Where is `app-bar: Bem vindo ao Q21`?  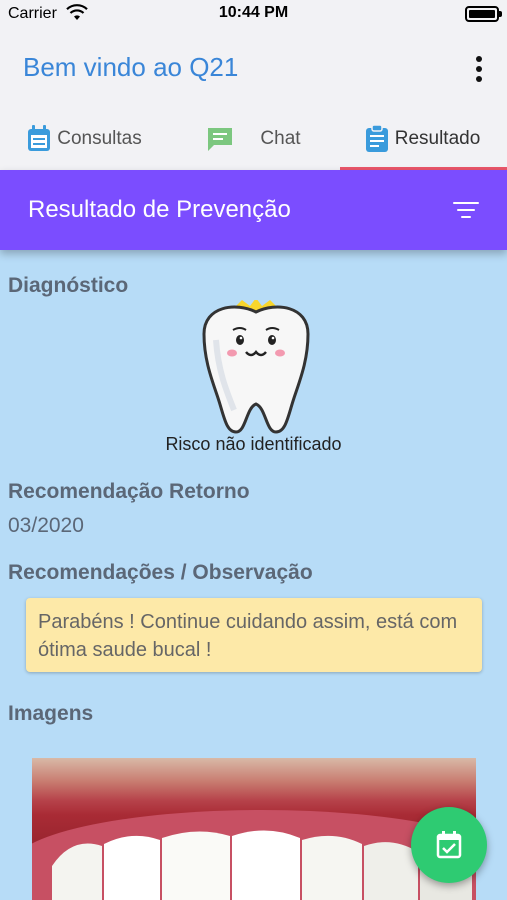 app-bar: Bem vindo ao Q21 is located at coordinates (253, 68).